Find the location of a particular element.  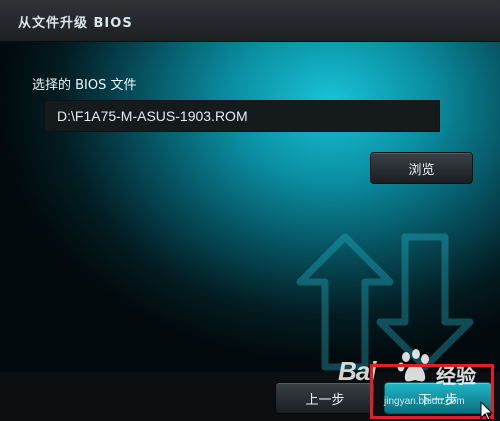

next-step-button: 下一步 is located at coordinates (438, 398).